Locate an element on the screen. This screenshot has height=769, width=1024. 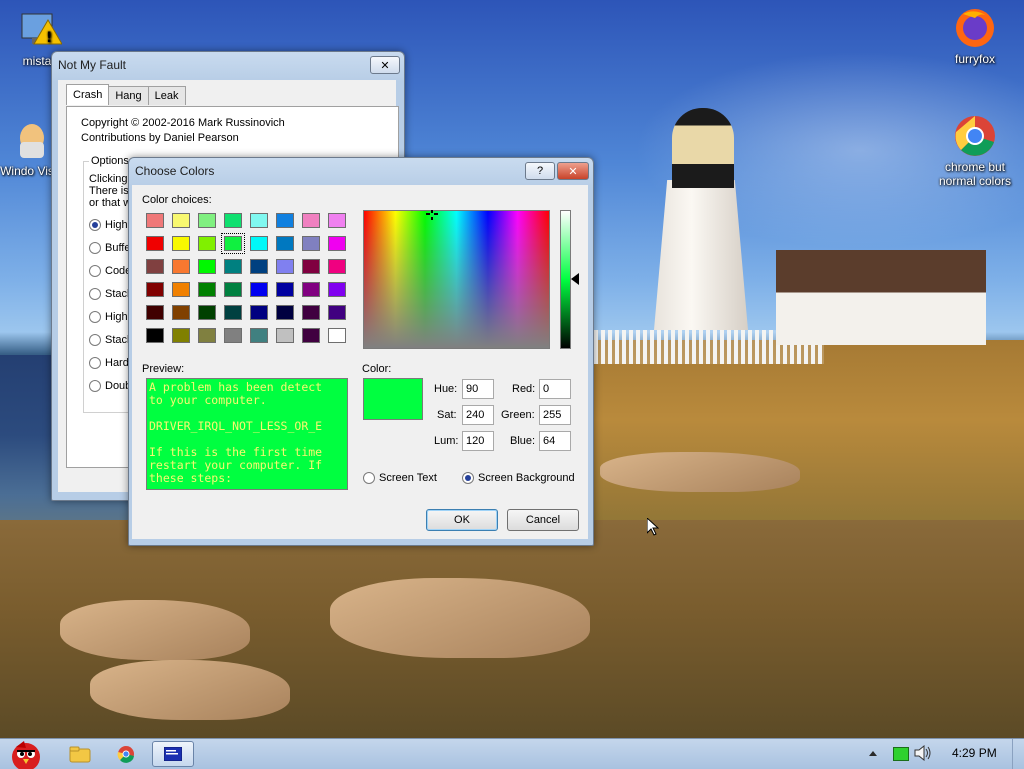
start-orb-icon is located at coordinates (26, 755).